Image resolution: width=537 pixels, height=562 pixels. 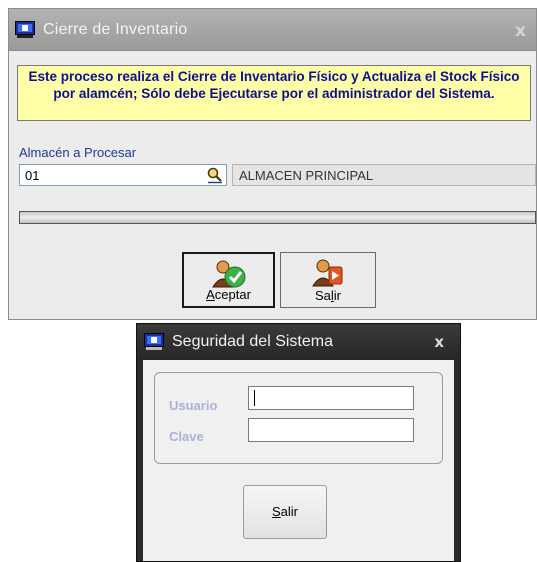 What do you see at coordinates (215, 175) in the screenshot?
I see `lookup-icon` at bounding box center [215, 175].